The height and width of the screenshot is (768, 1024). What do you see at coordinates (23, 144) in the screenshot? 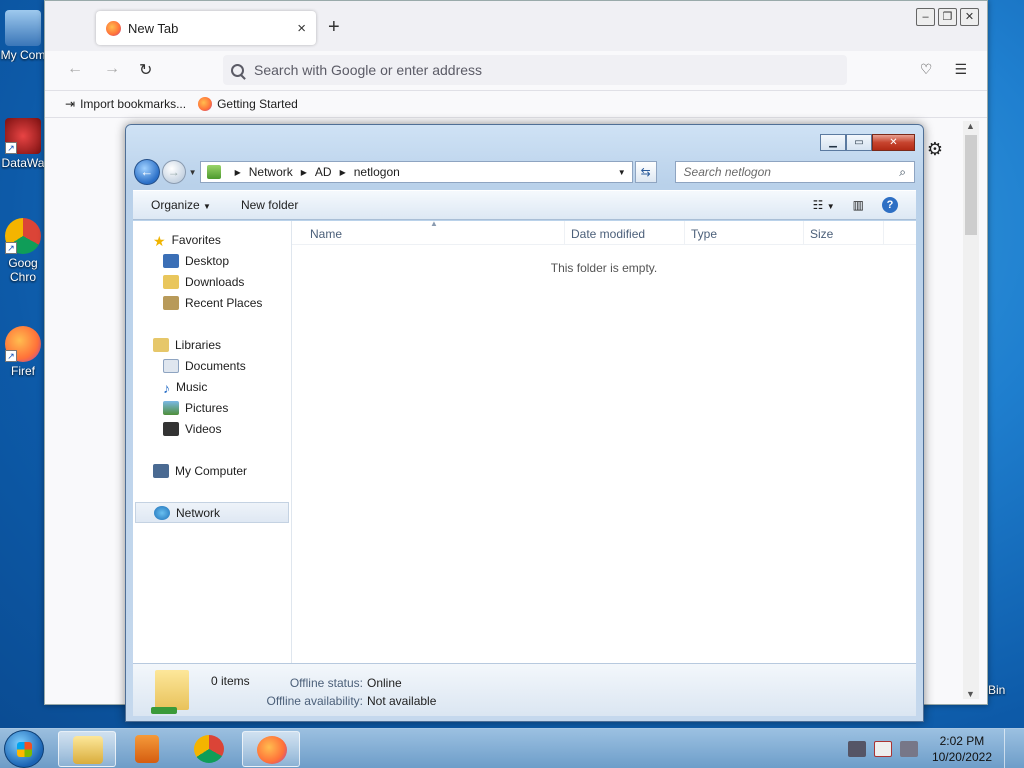
I see `desktop-icon-datawatch: ↗ DataWa` at bounding box center [23, 144].